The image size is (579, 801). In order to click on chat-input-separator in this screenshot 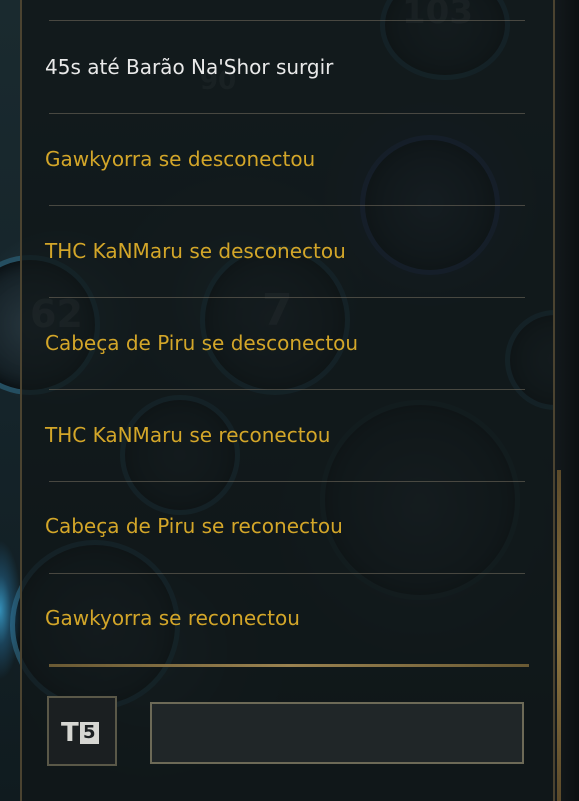, I will do `click(289, 665)`.